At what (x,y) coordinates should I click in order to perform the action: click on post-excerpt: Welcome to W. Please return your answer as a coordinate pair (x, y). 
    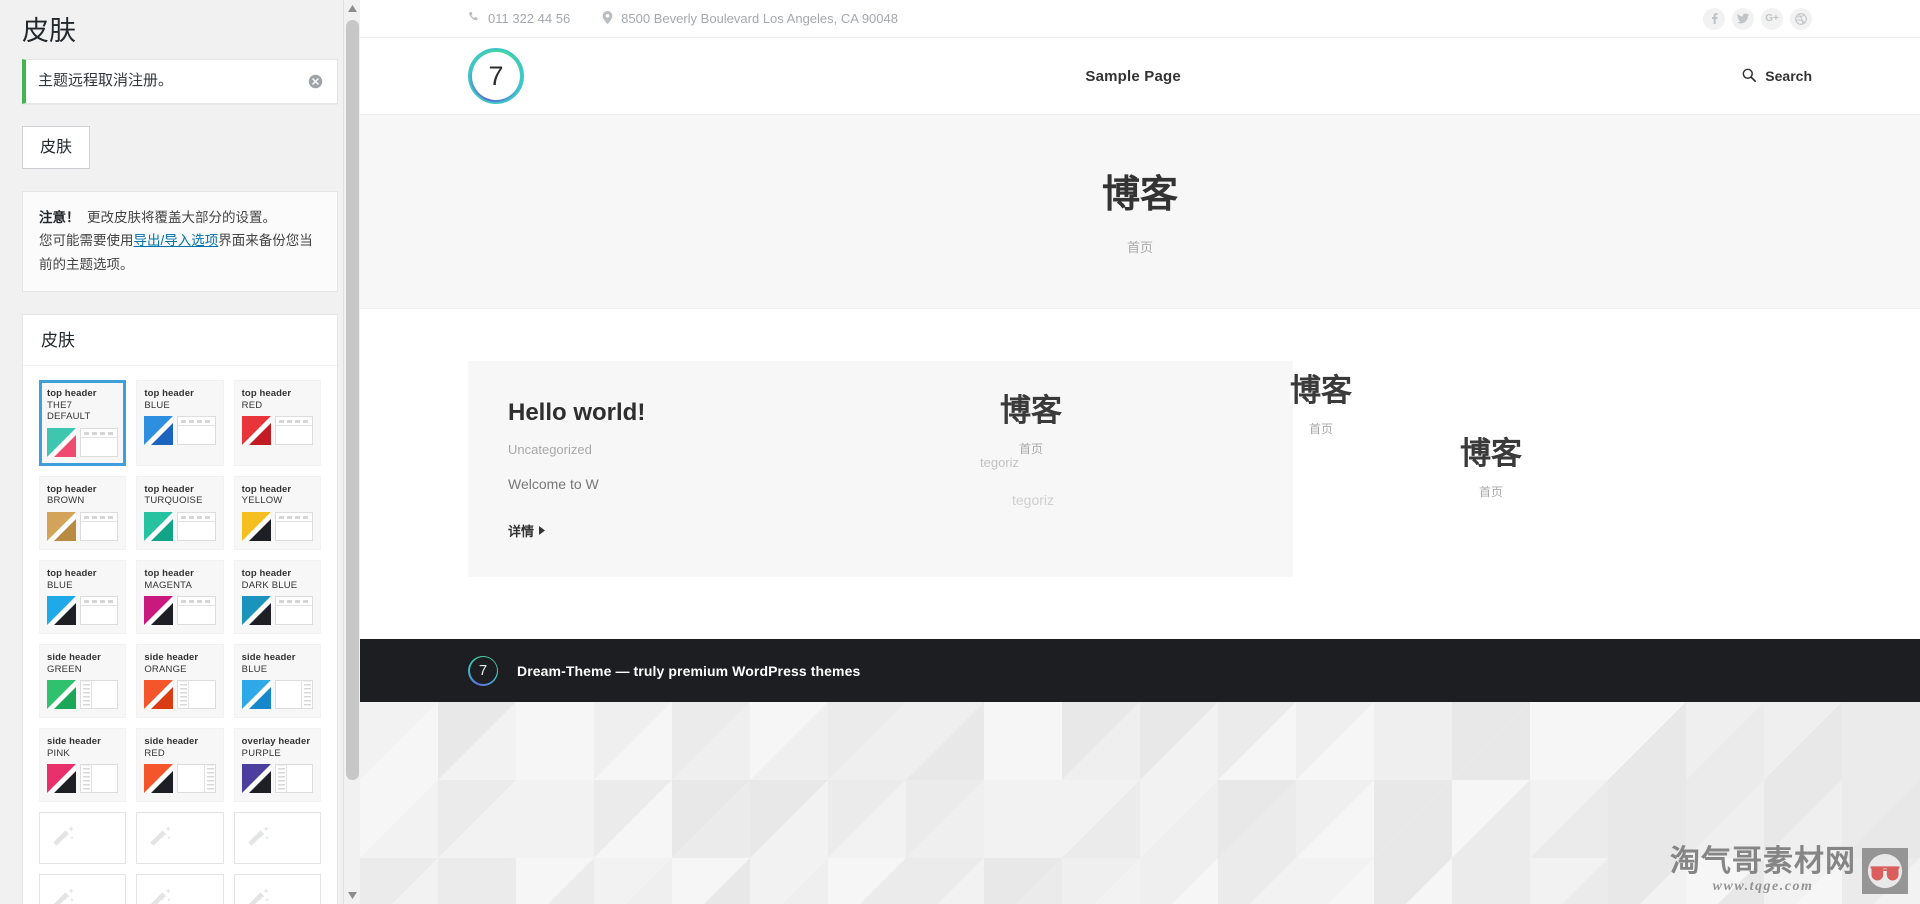
    Looking at the image, I should click on (553, 483).